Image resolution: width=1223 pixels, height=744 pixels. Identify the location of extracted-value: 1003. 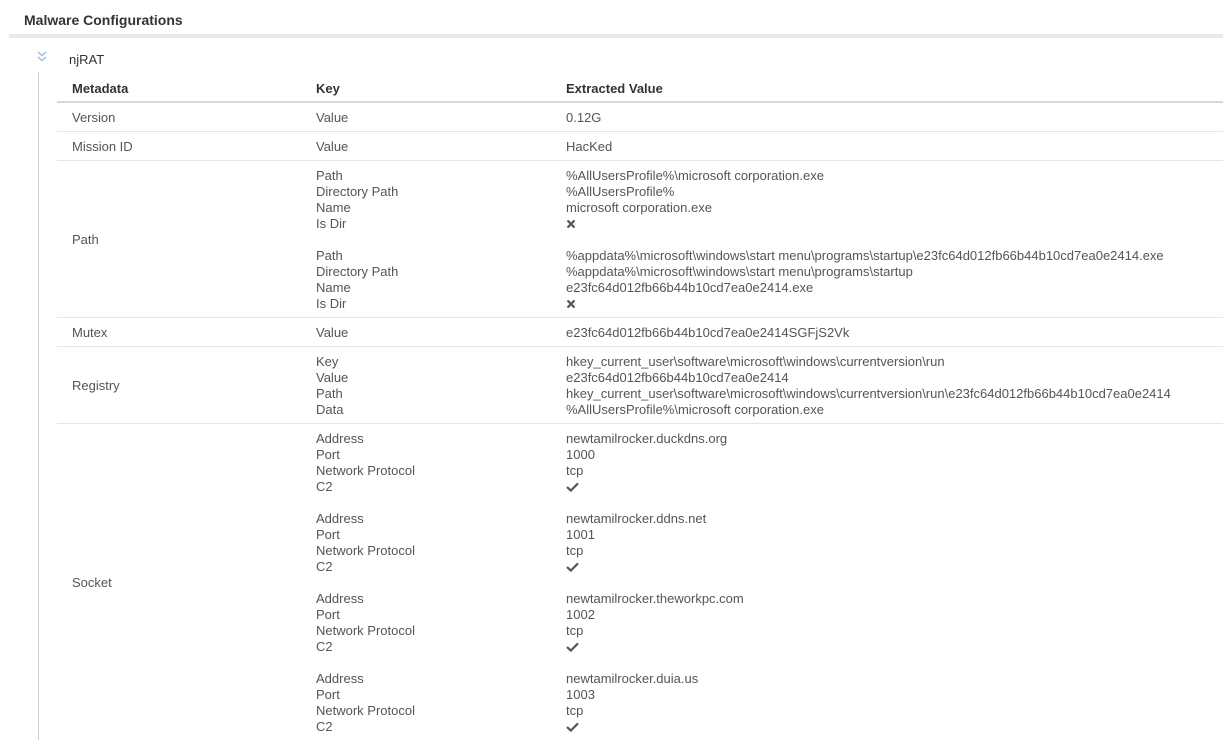
(580, 694).